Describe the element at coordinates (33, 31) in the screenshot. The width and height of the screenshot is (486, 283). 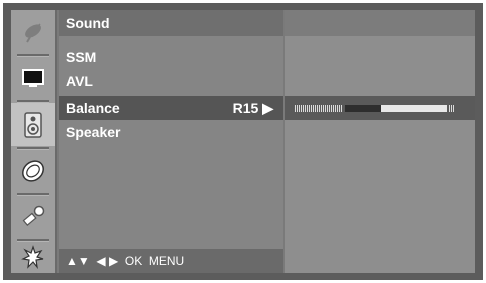
I see `satellite-dish-icon` at that location.